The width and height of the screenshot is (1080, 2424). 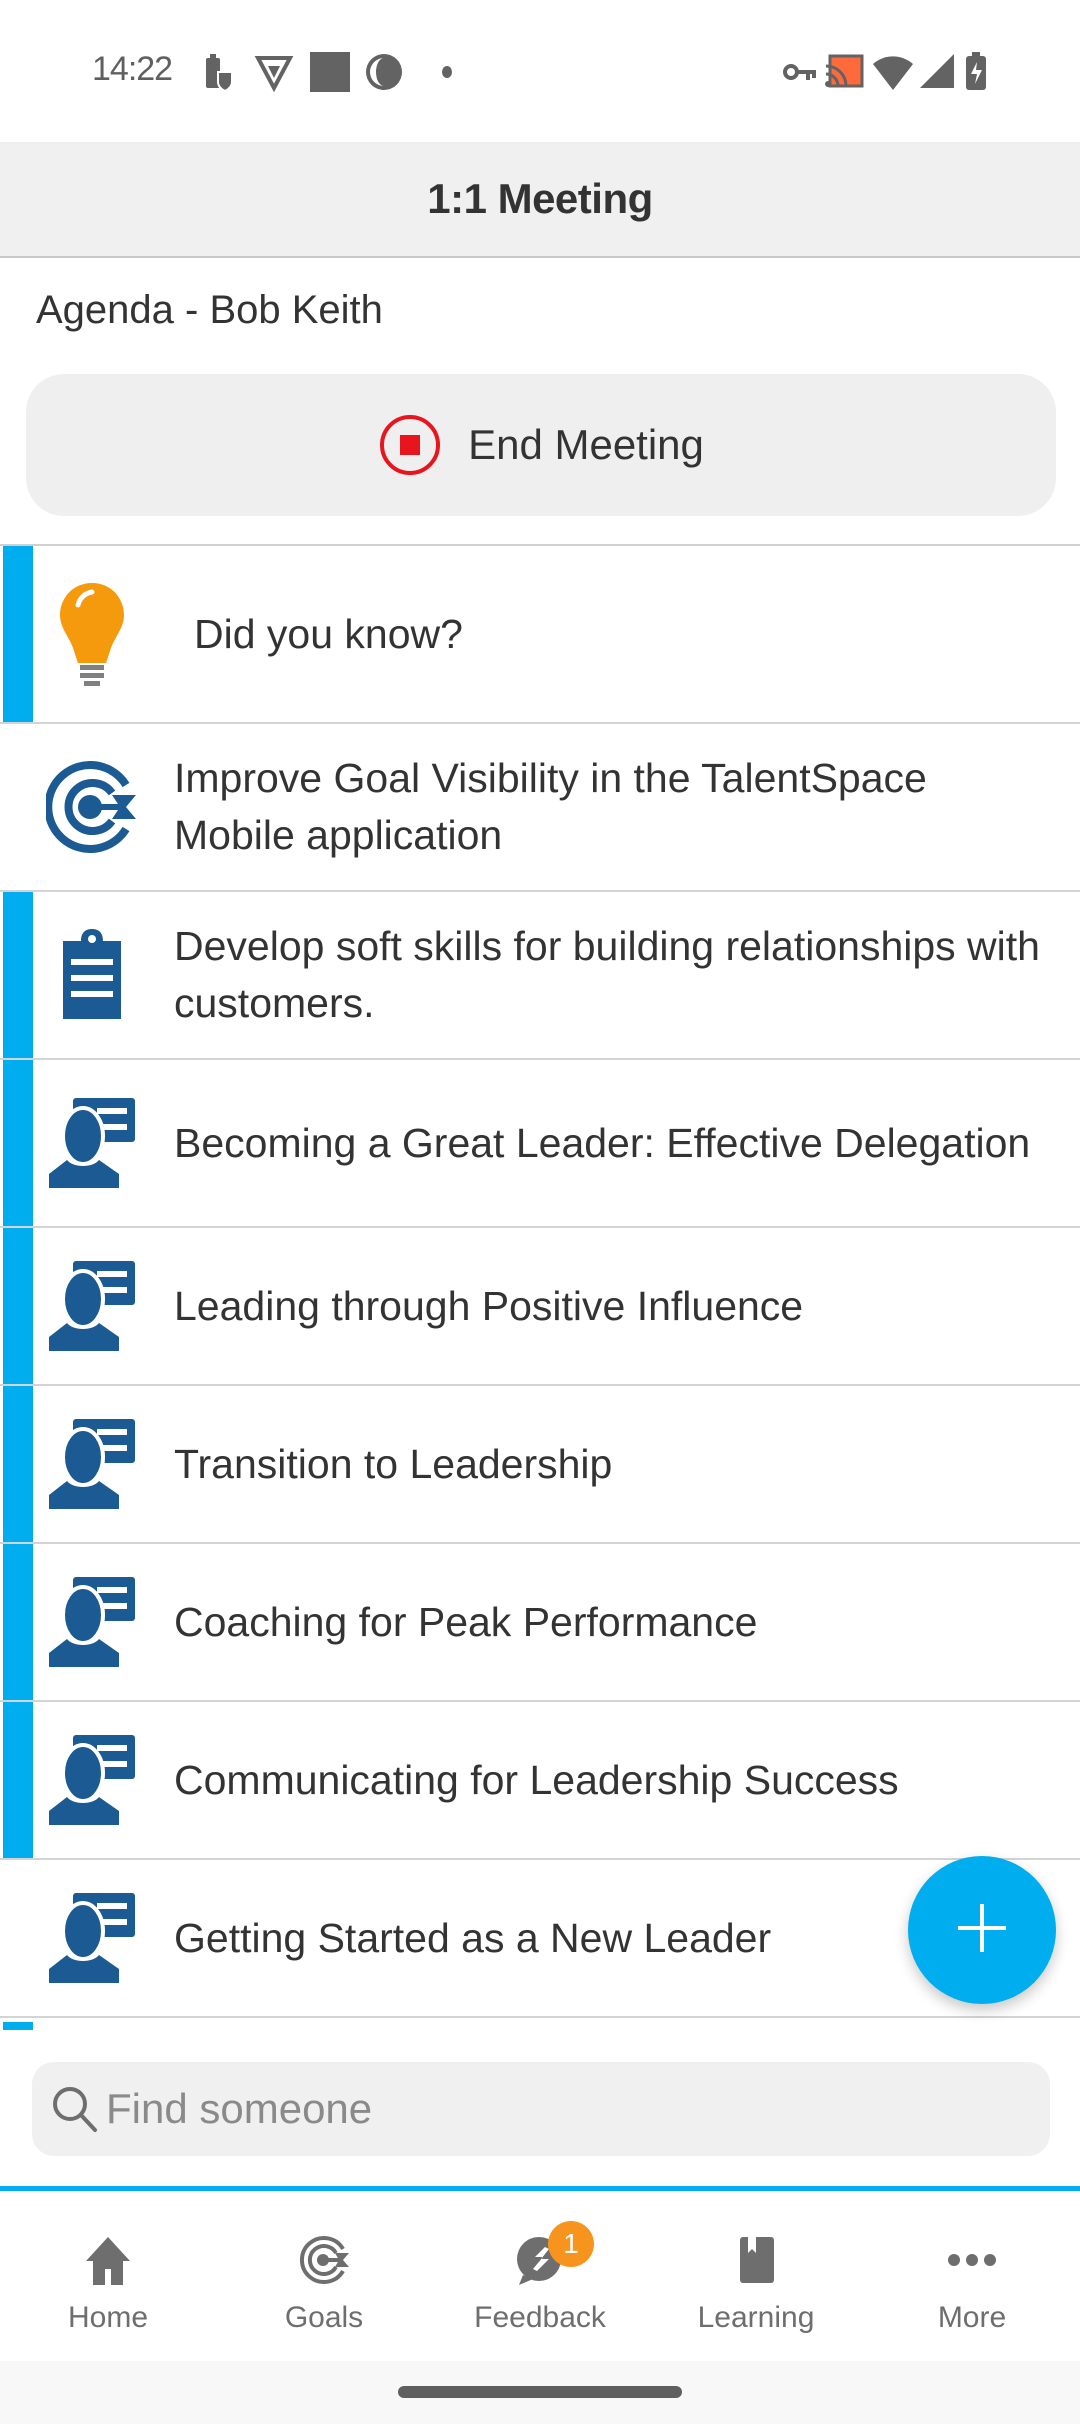 I want to click on find-someone-search, so click(x=541, y=2109).